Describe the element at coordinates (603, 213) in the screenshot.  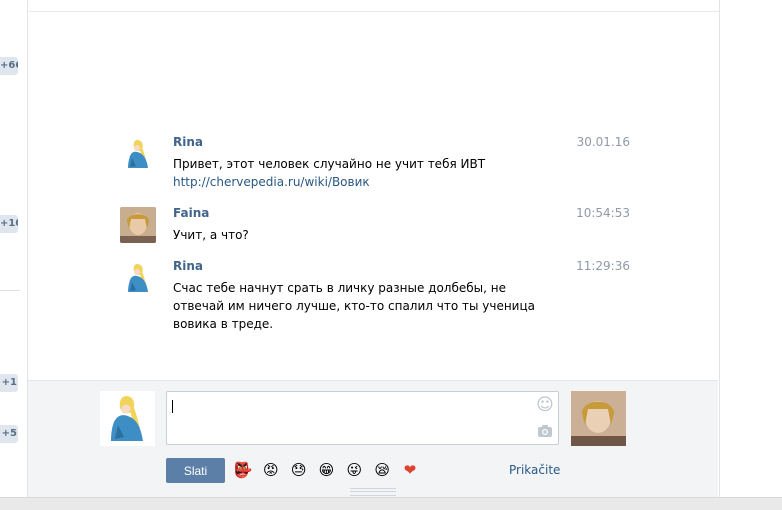
I see `message-time: 10:54:53` at that location.